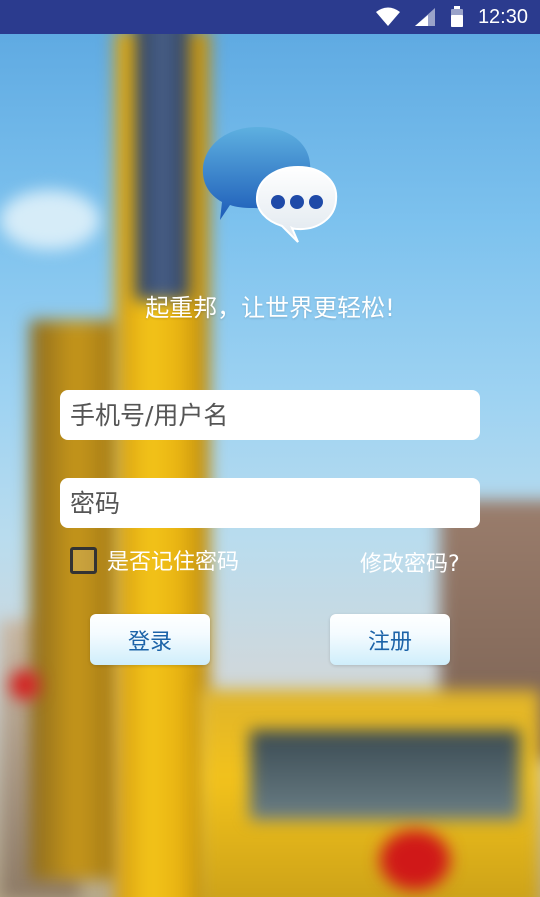 Image resolution: width=540 pixels, height=897 pixels. Describe the element at coordinates (173, 562) in the screenshot. I see `remember-password-label: 是否记住密码` at that location.